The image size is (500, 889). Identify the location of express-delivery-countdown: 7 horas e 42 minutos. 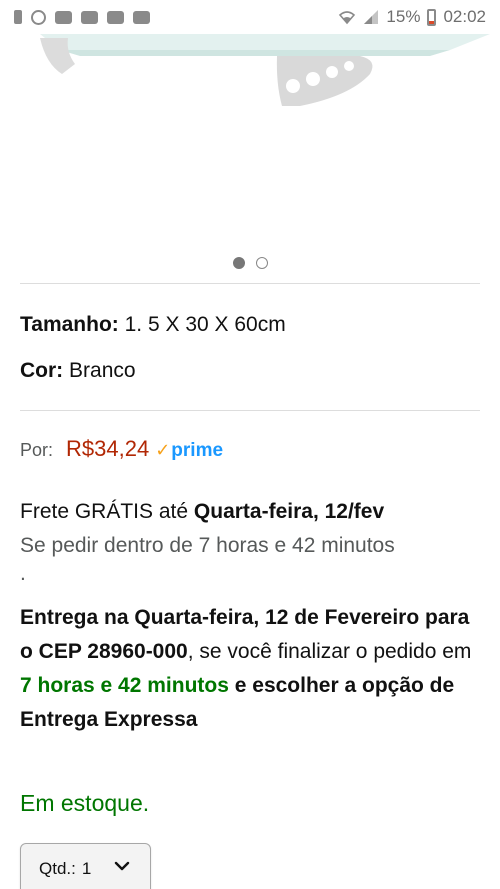
(124, 685).